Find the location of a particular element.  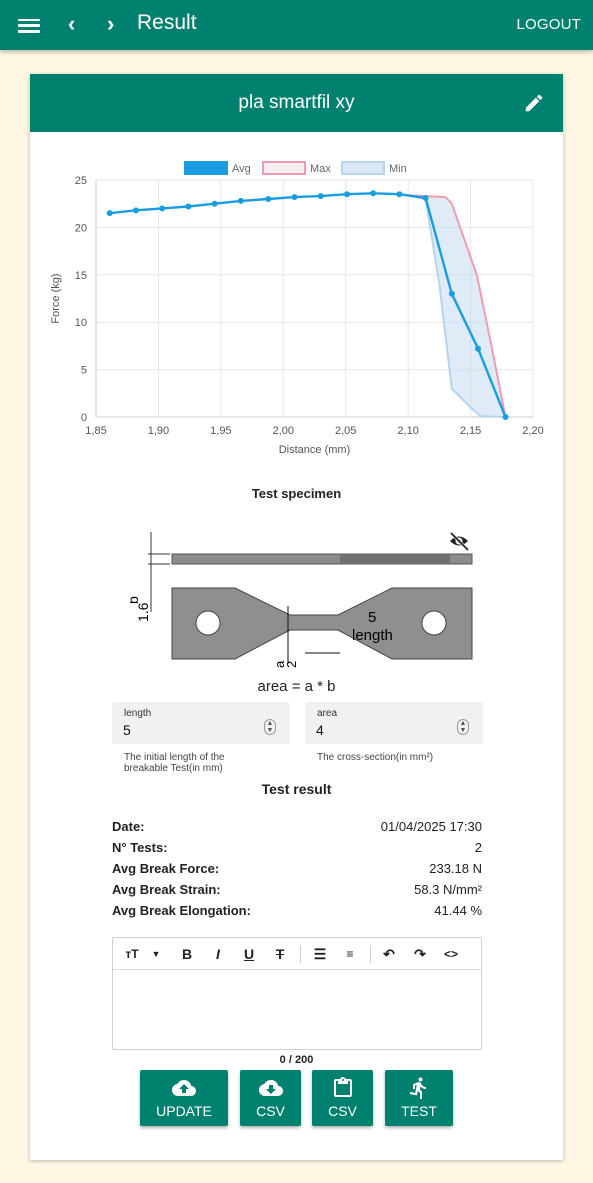

specimen-diagram: b 1.6 a 2 5 length is located at coordinates (301, 599).